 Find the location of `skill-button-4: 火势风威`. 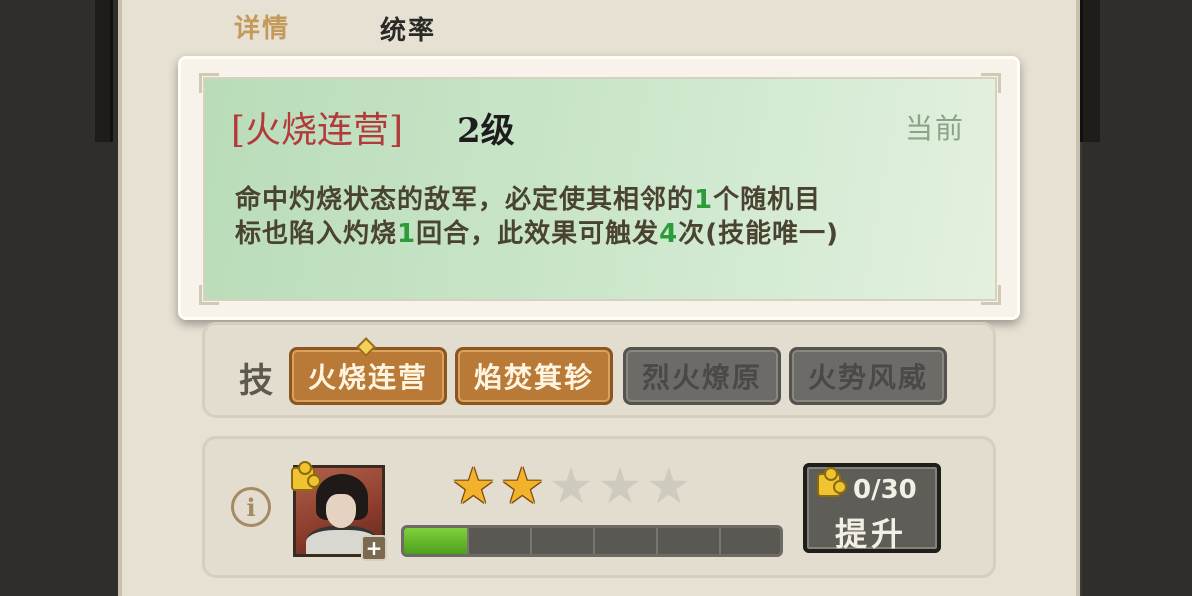

skill-button-4: 火势风威 is located at coordinates (868, 376).